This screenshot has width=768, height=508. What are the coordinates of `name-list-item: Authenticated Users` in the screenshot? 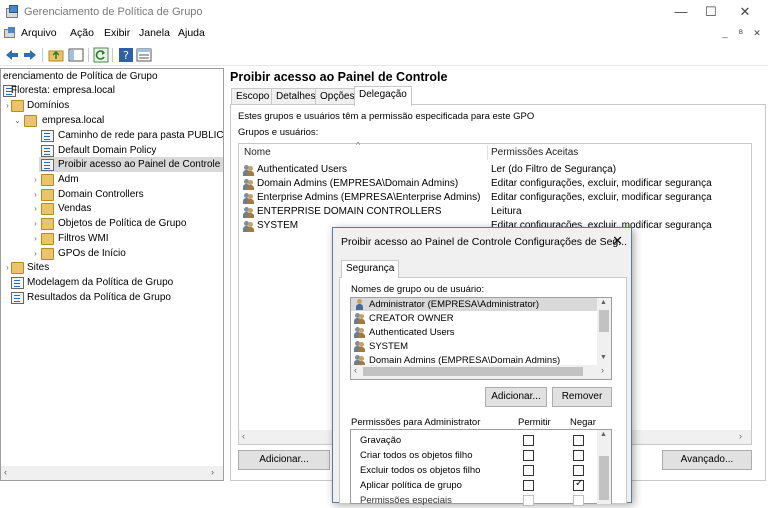 It's located at (412, 333).